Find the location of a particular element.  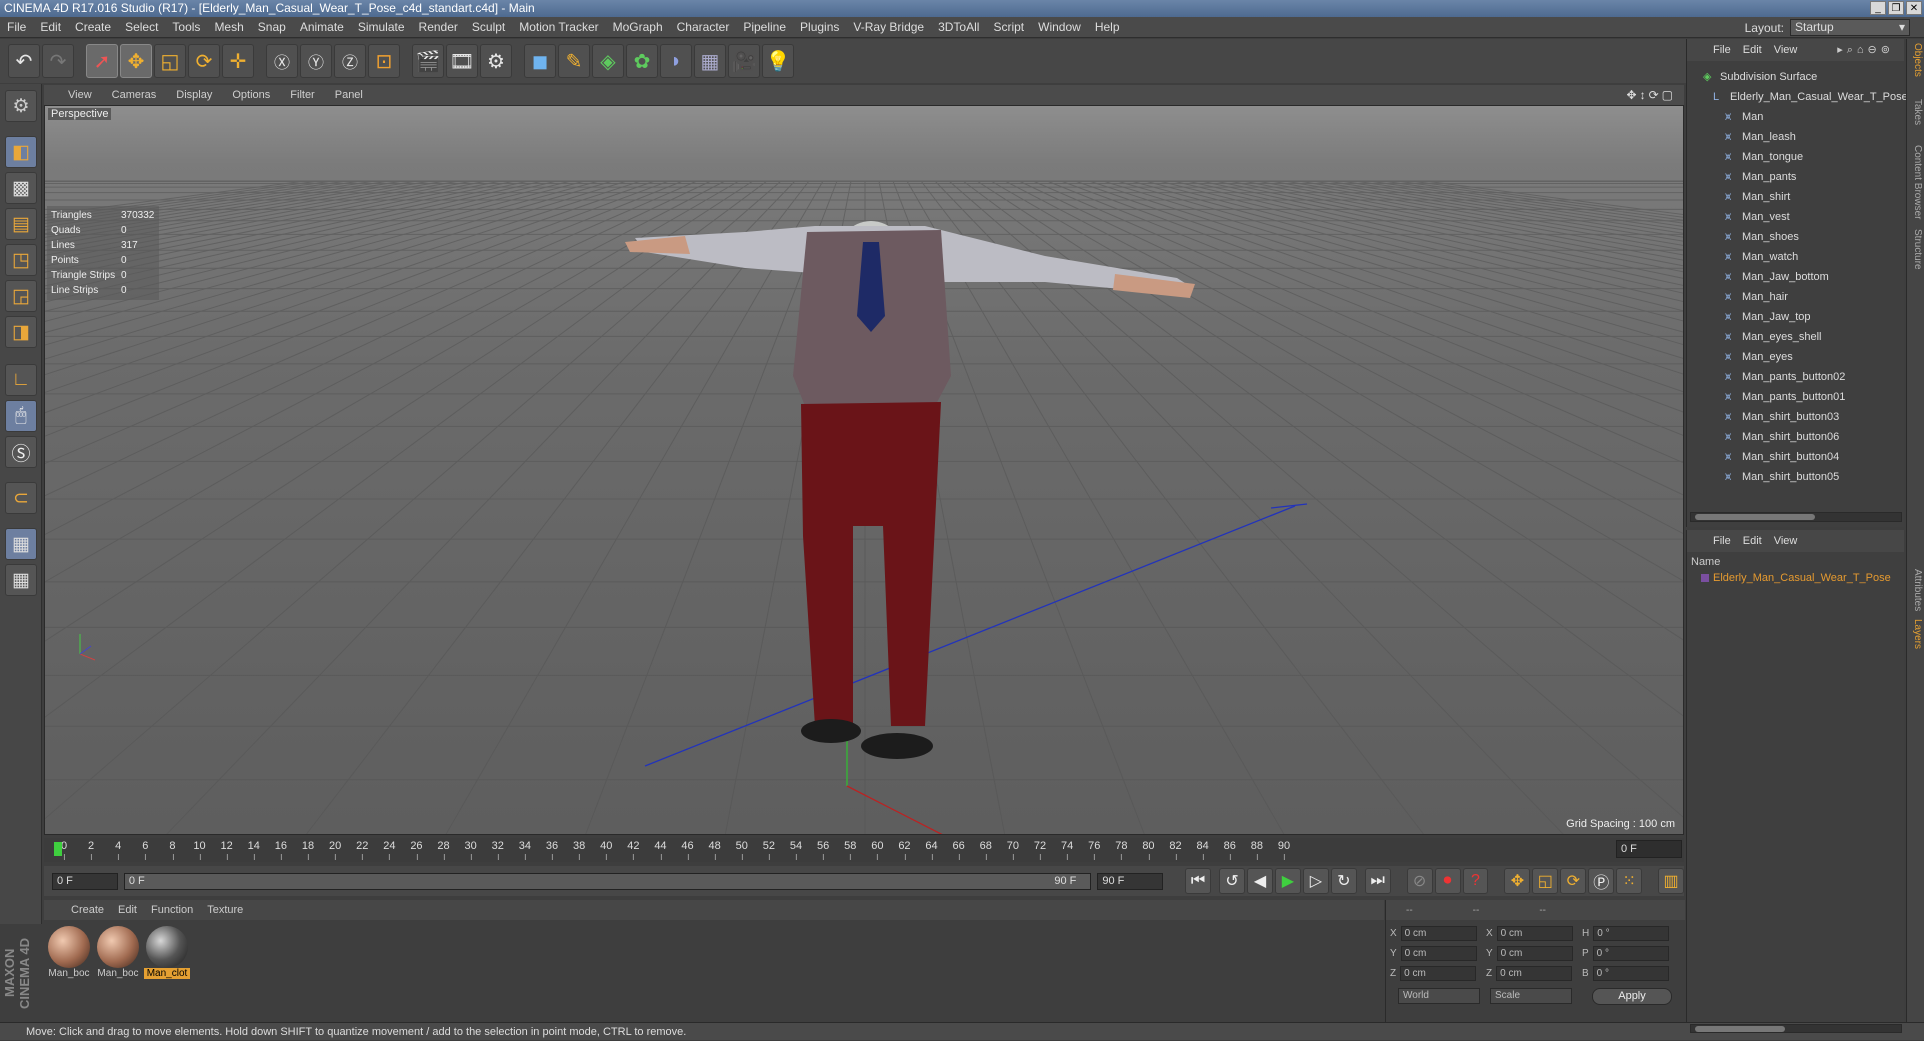

key-rotation-icon: ⟳ is located at coordinates (1573, 881).